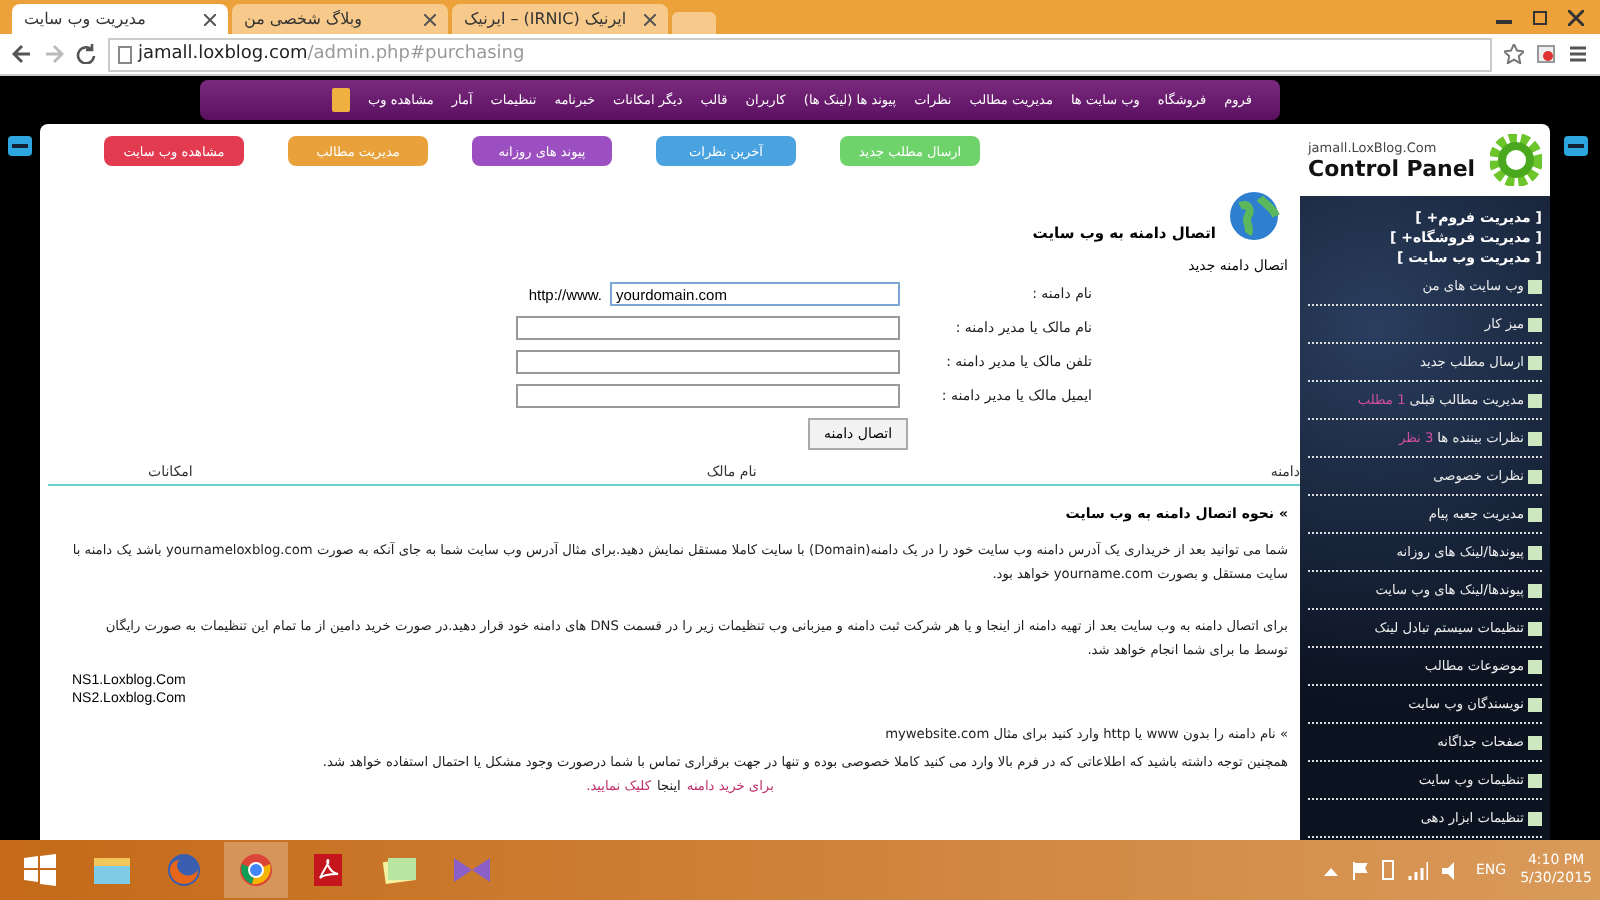  What do you see at coordinates (560, 19) in the screenshot?
I see `browser-tab: ایرنیک – (IRNIC) ایرنیک` at bounding box center [560, 19].